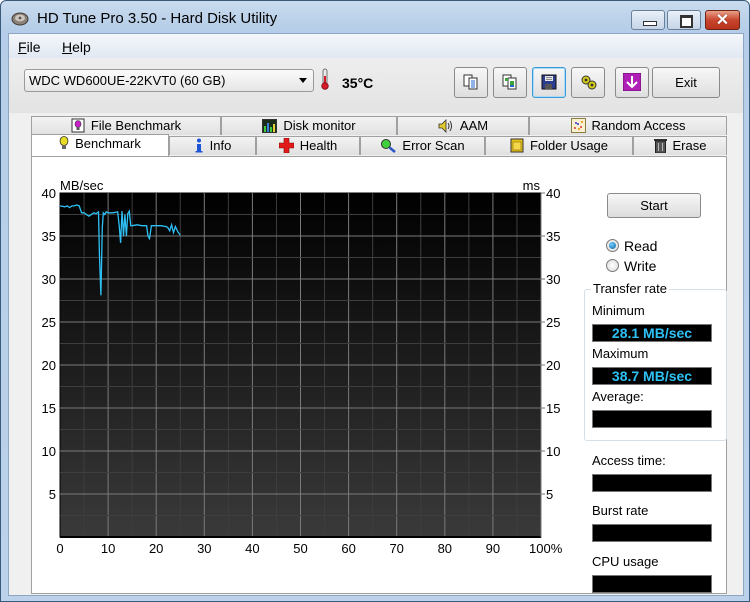 The height and width of the screenshot is (602, 750). I want to click on transfer-rate-legend: Transfer rate, so click(630, 288).